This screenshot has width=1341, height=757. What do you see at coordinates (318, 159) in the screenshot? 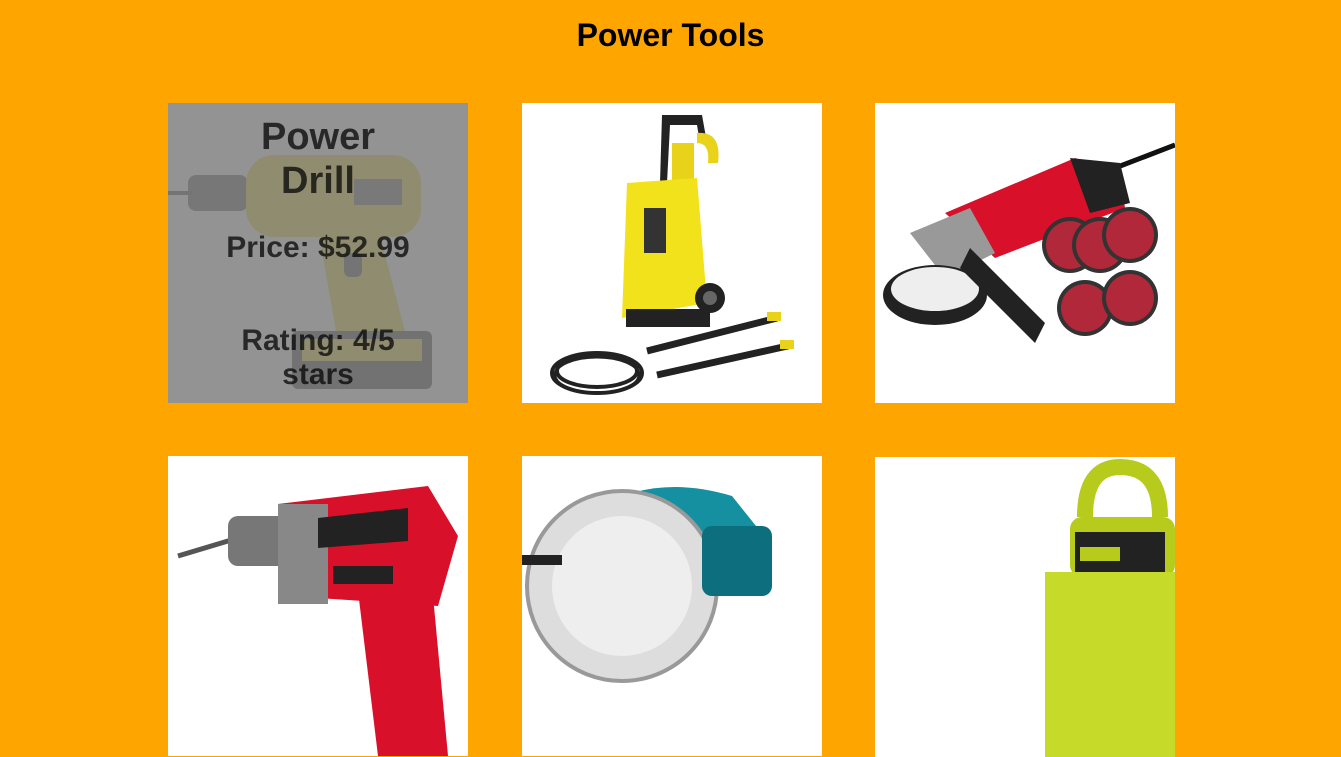
I see `product-name: Power Drill` at bounding box center [318, 159].